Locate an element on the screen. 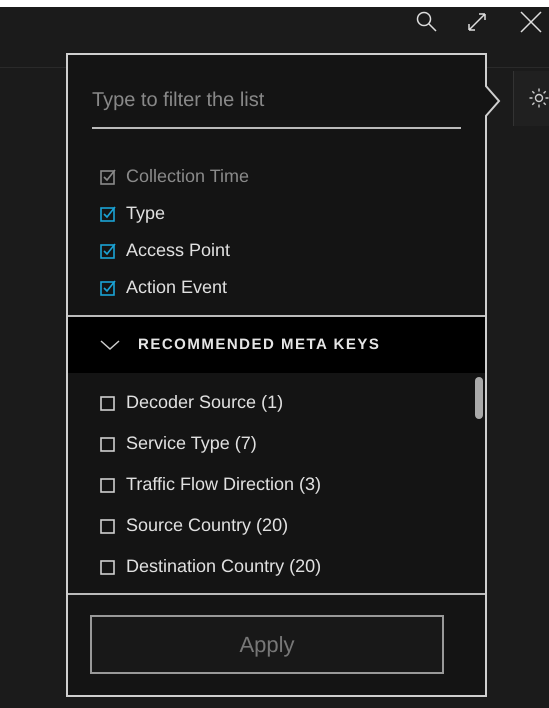  option-label: Destination Country (20) is located at coordinates (224, 566).